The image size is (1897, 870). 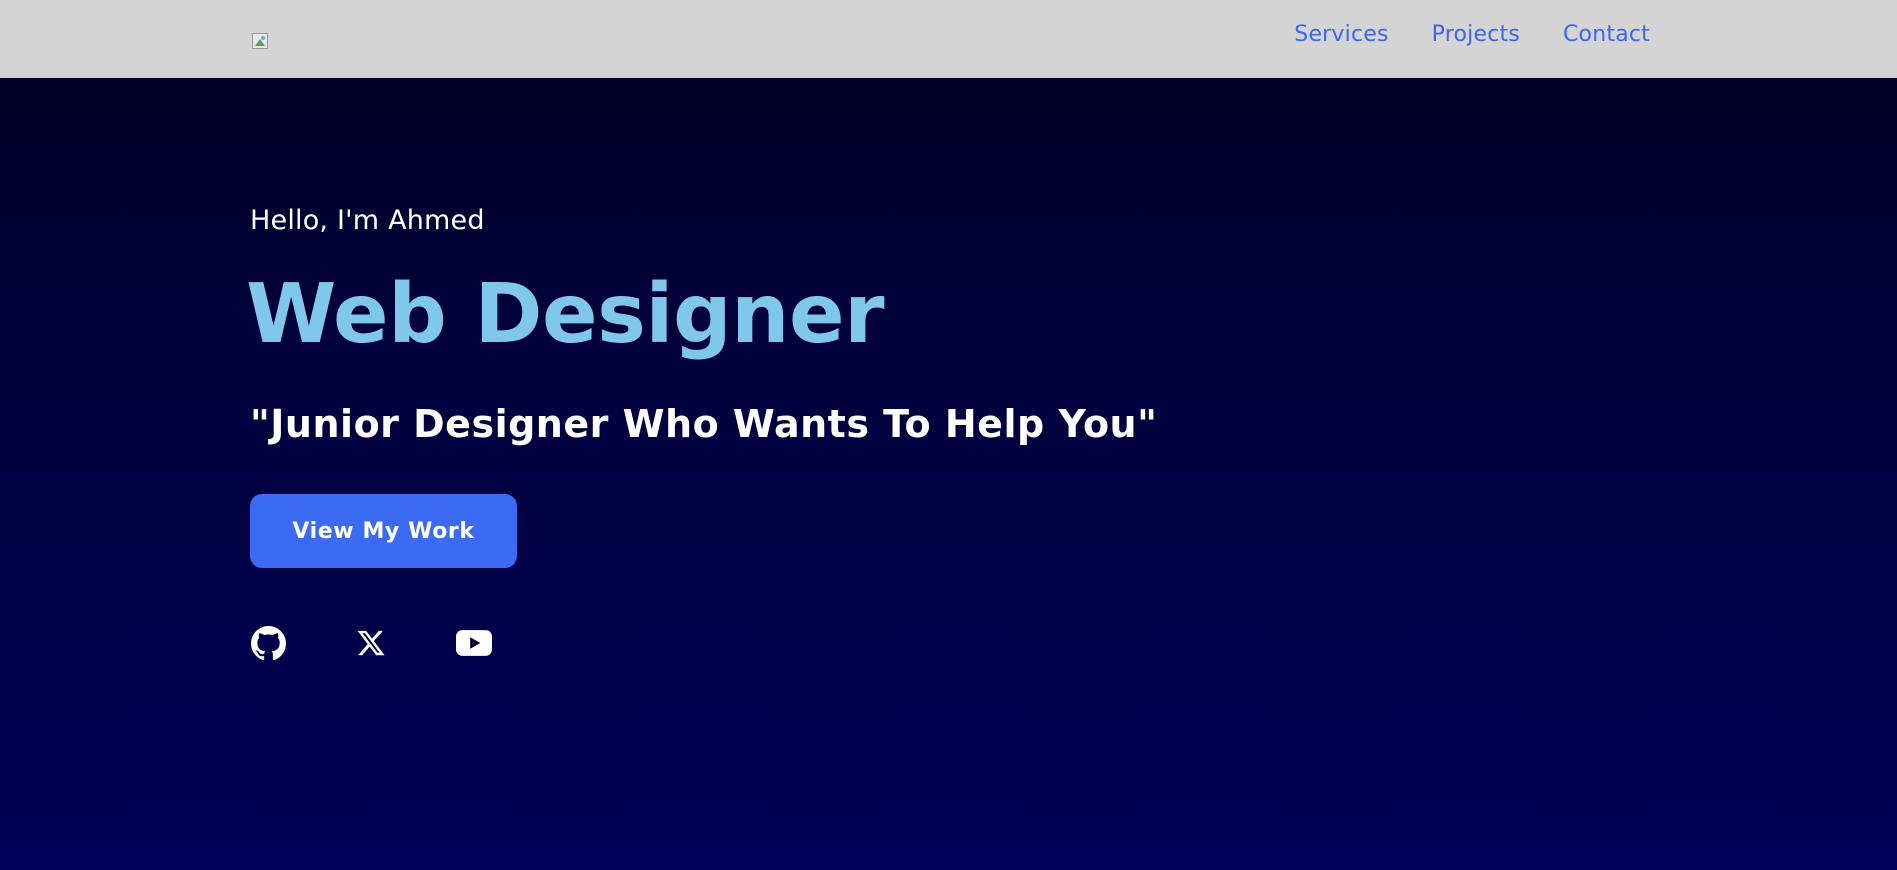 What do you see at coordinates (1341, 34) in the screenshot?
I see `nav-link-services: Services` at bounding box center [1341, 34].